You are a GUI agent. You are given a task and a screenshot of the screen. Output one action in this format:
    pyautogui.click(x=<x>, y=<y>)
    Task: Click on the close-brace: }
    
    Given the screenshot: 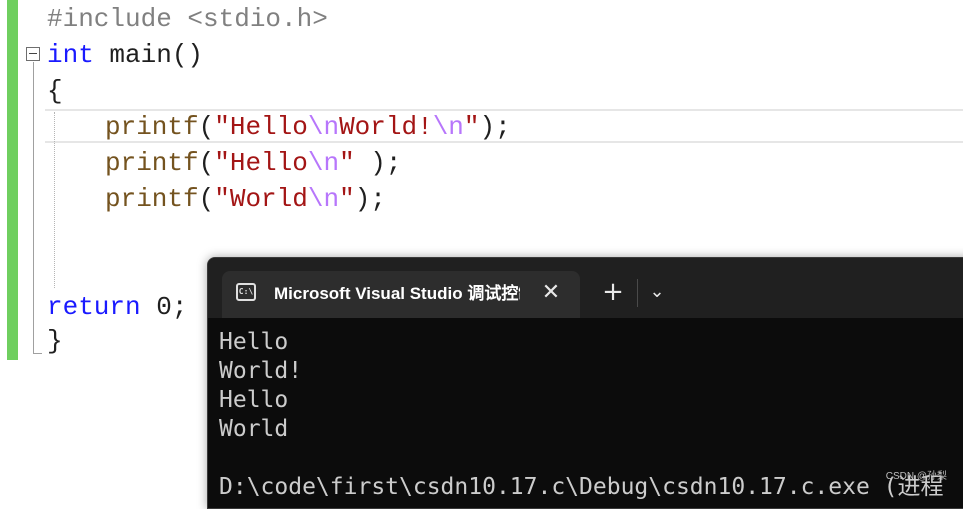 What is the action you would take?
    pyautogui.click(x=55, y=341)
    